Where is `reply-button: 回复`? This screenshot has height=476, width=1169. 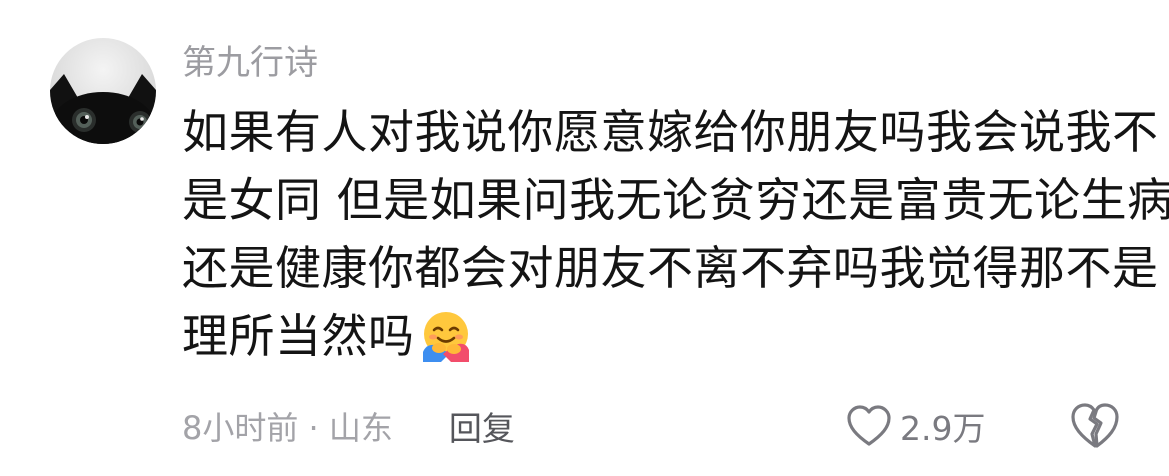 reply-button: 回复 is located at coordinates (482, 426).